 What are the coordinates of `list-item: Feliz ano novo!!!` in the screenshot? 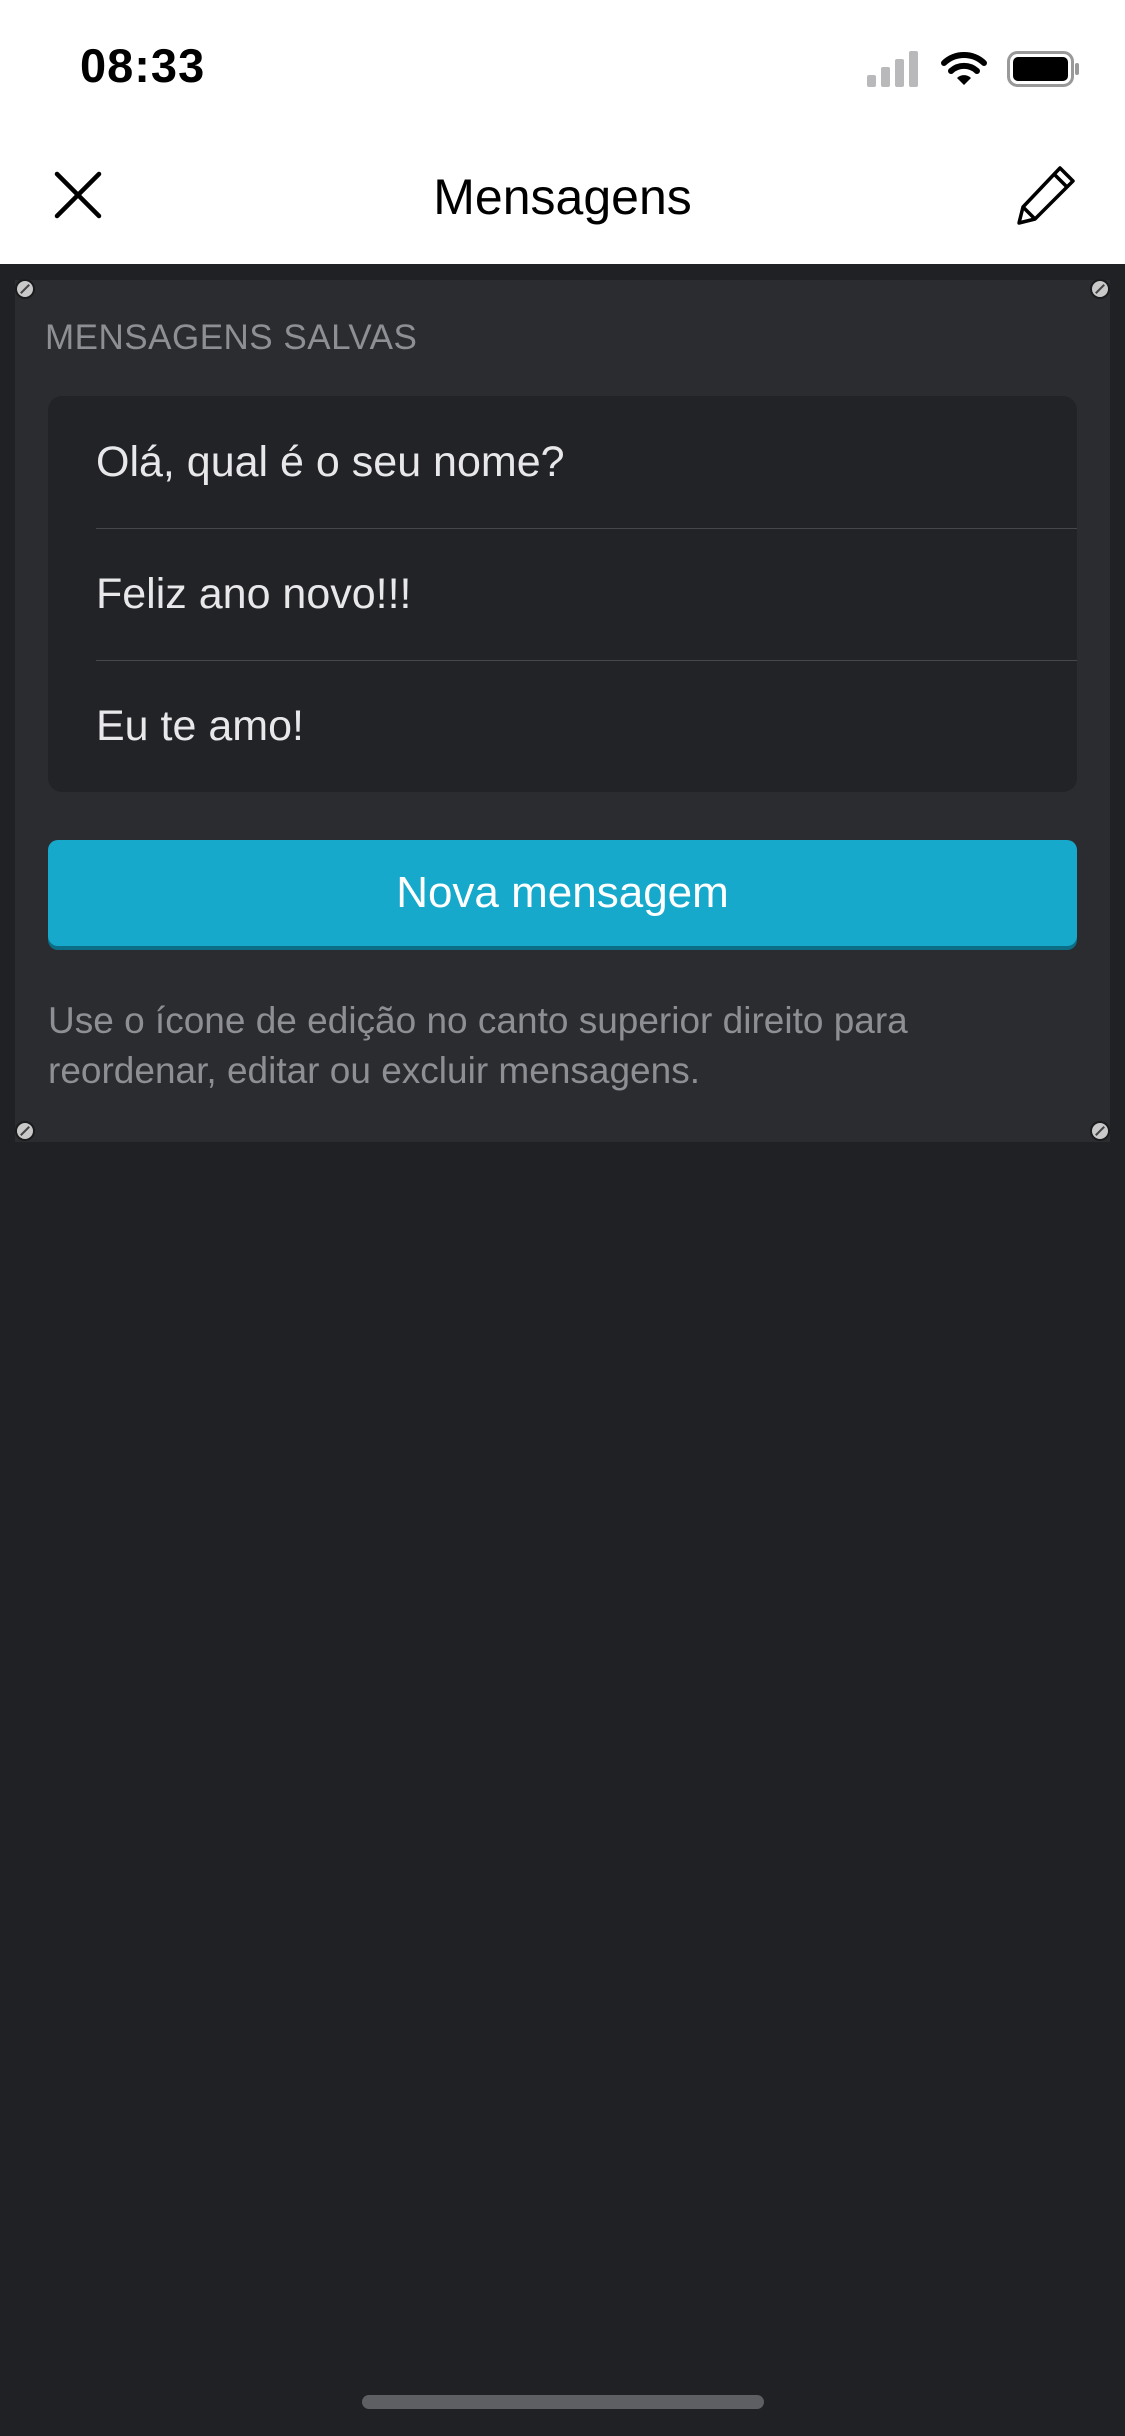 It's located at (562, 594).